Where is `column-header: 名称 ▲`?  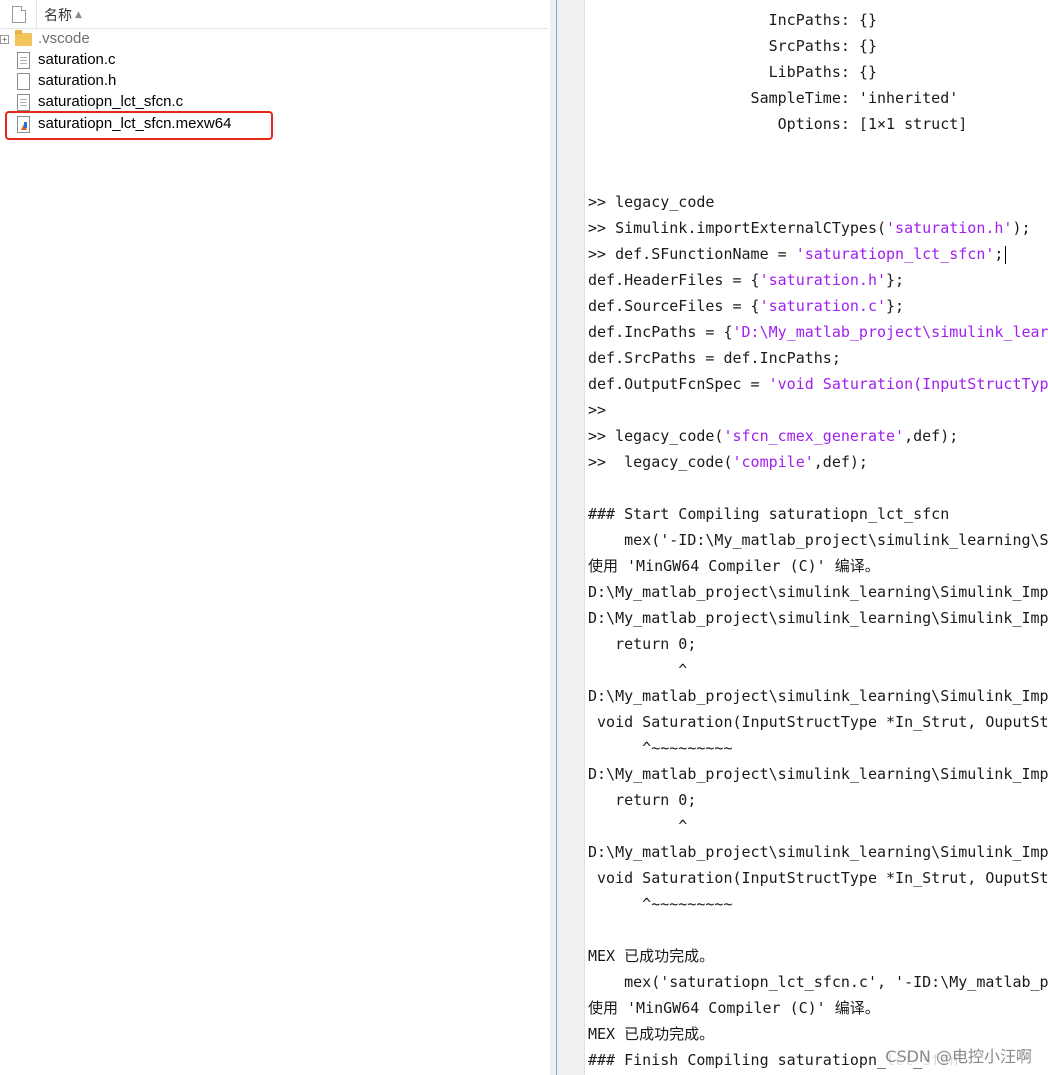
column-header: 名称 ▲ is located at coordinates (274, 14).